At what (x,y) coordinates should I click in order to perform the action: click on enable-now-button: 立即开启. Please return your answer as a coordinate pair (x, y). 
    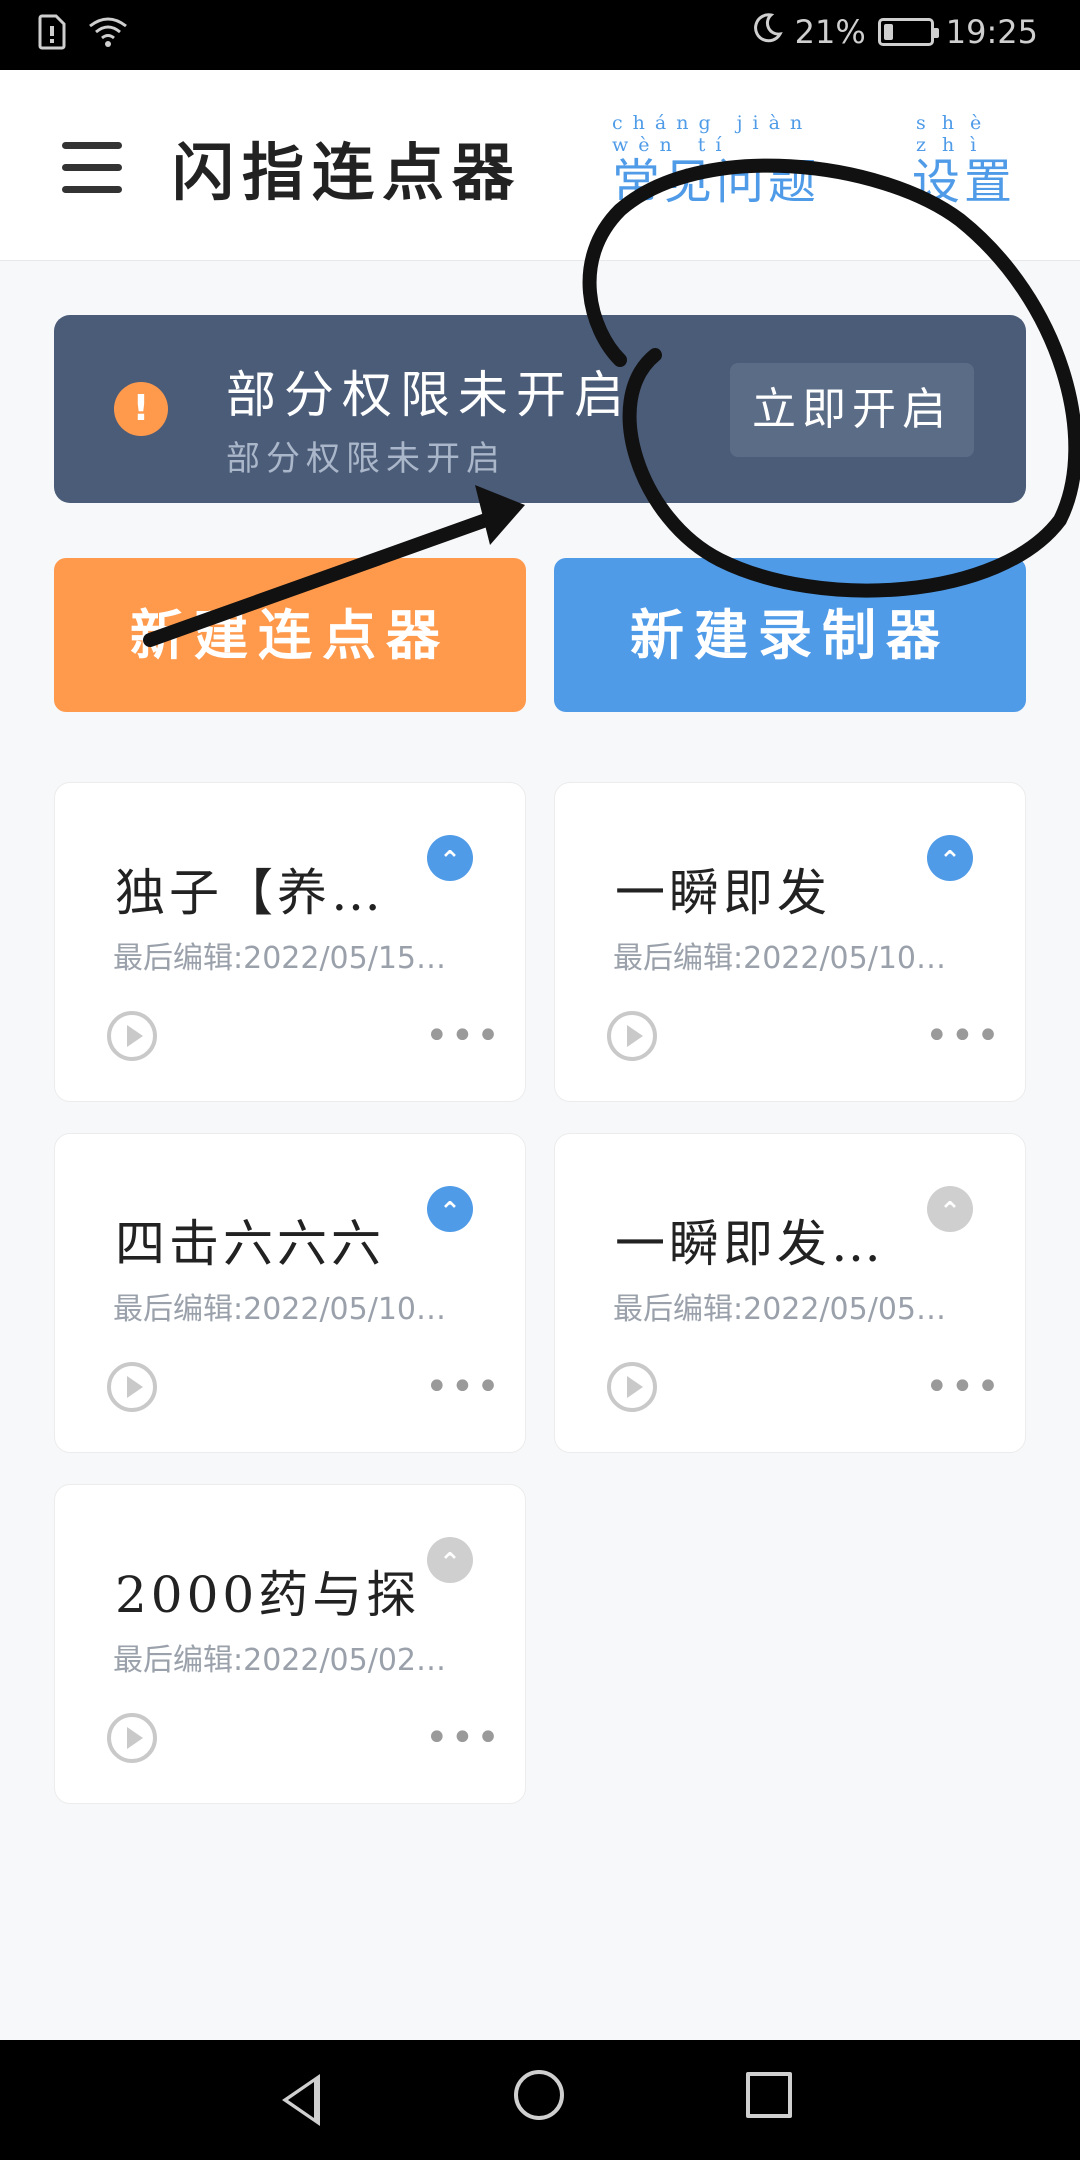
    Looking at the image, I should click on (852, 410).